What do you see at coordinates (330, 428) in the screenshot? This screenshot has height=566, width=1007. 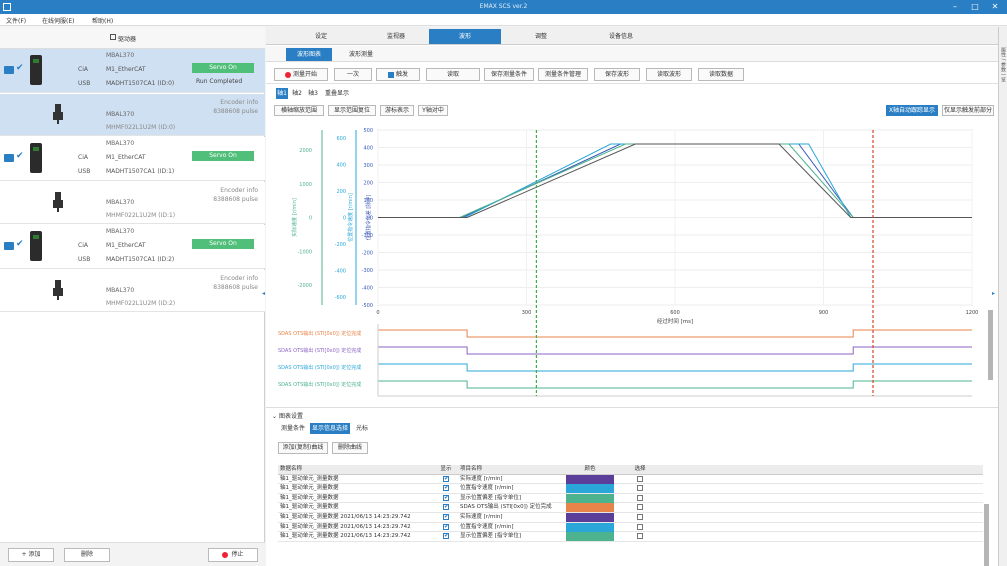 I see `tab-display-info: 显示信息选择` at bounding box center [330, 428].